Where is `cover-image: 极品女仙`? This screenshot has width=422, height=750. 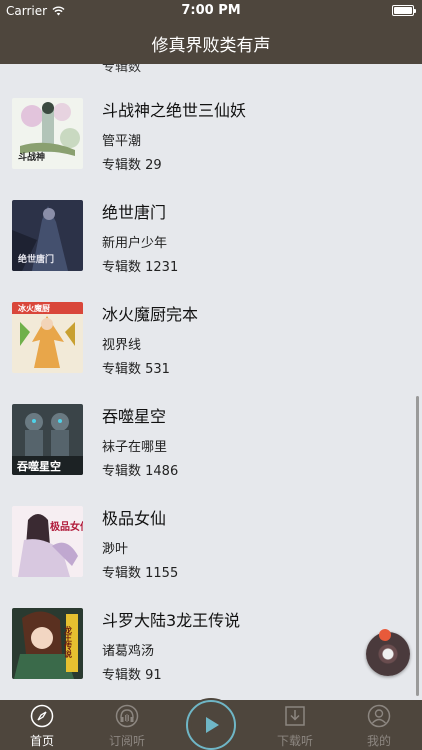 cover-image: 极品女仙 is located at coordinates (47, 541).